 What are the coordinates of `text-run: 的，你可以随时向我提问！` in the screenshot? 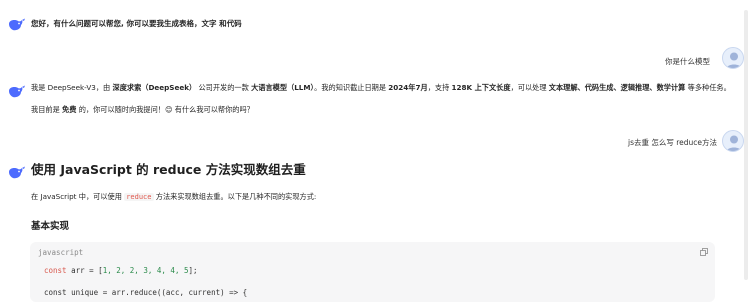 It's located at (120, 109).